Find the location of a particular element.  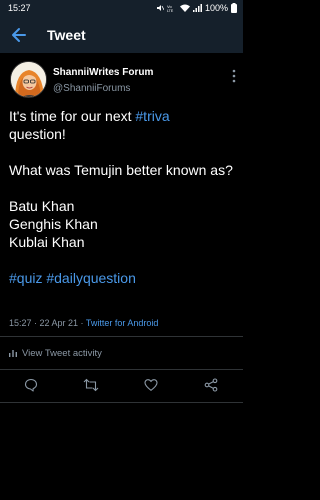

battery-percent: 100% is located at coordinates (216, 8).